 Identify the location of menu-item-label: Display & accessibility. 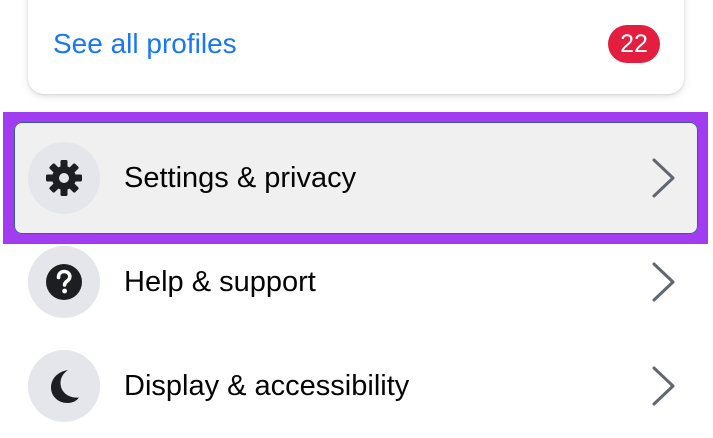
(267, 386).